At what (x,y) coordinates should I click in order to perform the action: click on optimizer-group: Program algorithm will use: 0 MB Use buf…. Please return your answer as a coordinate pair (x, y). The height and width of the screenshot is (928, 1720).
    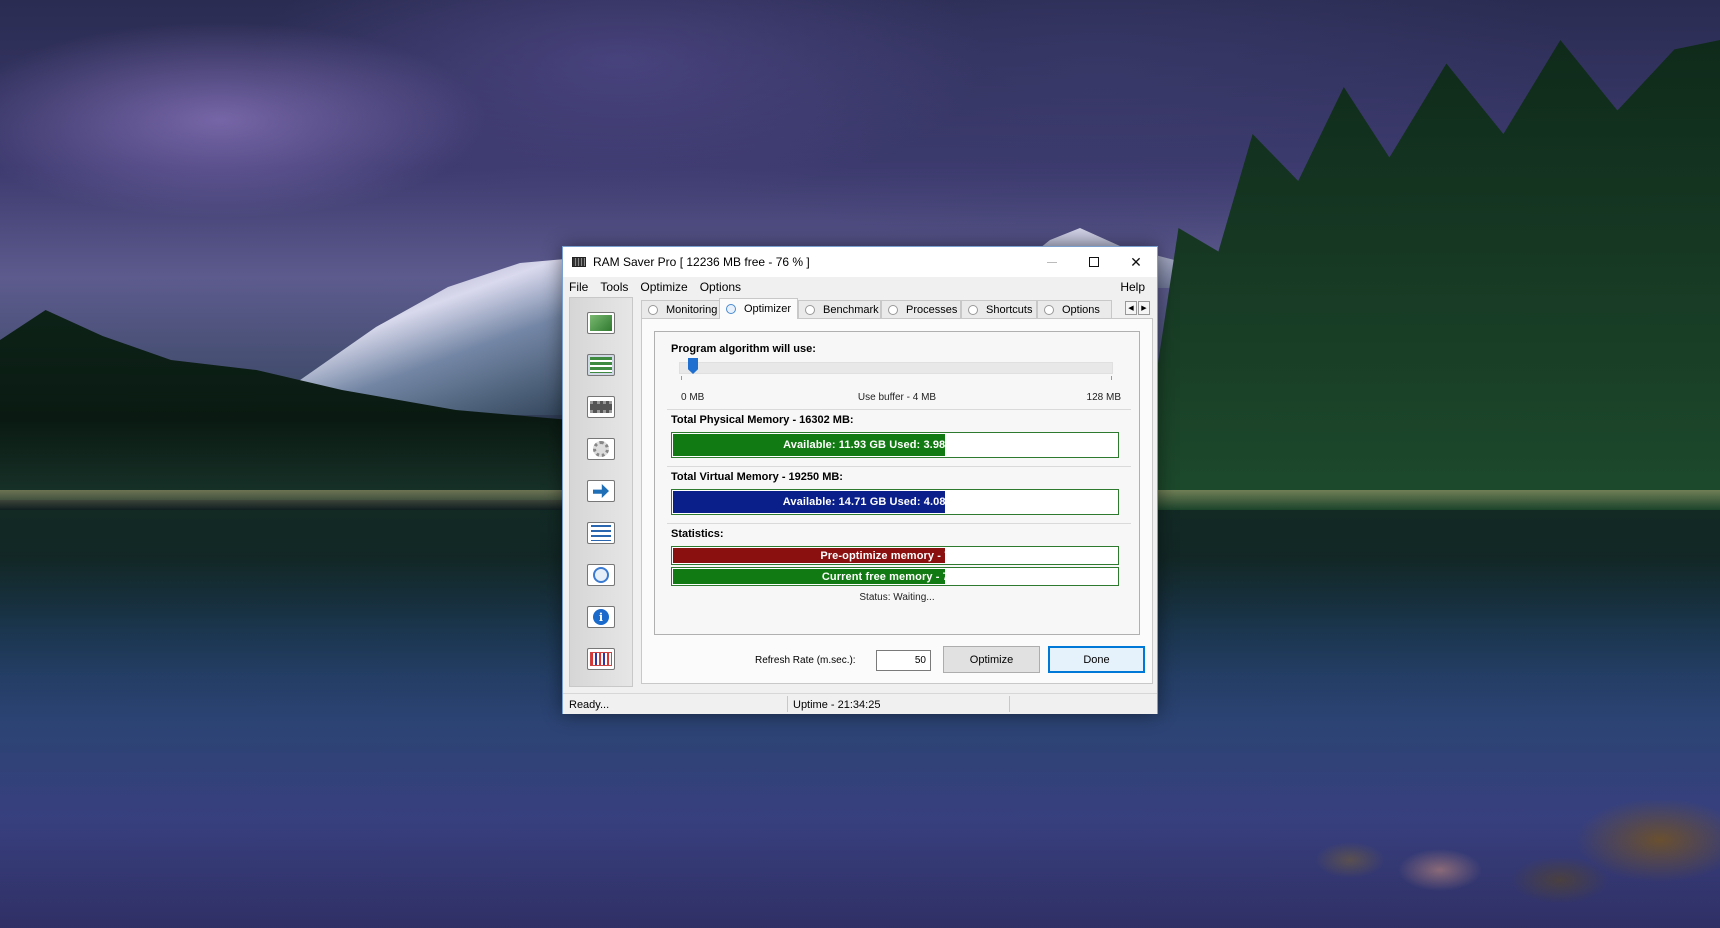
    Looking at the image, I should click on (897, 483).